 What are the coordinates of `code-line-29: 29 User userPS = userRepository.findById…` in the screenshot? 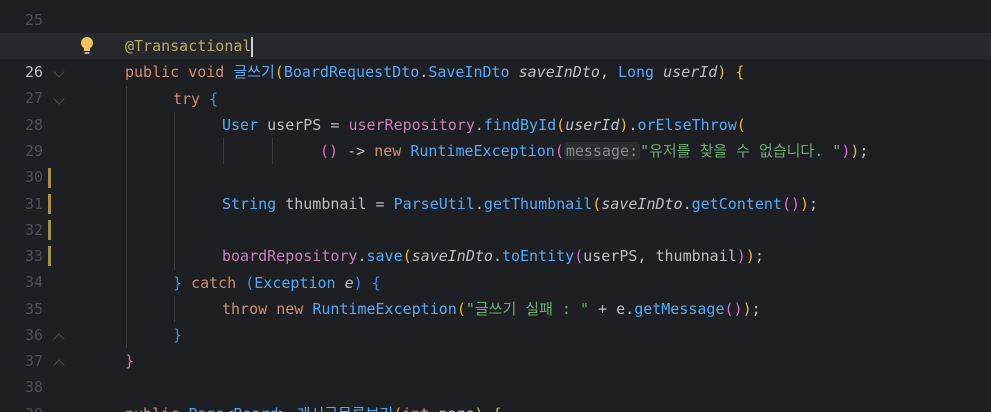 It's located at (495, 136).